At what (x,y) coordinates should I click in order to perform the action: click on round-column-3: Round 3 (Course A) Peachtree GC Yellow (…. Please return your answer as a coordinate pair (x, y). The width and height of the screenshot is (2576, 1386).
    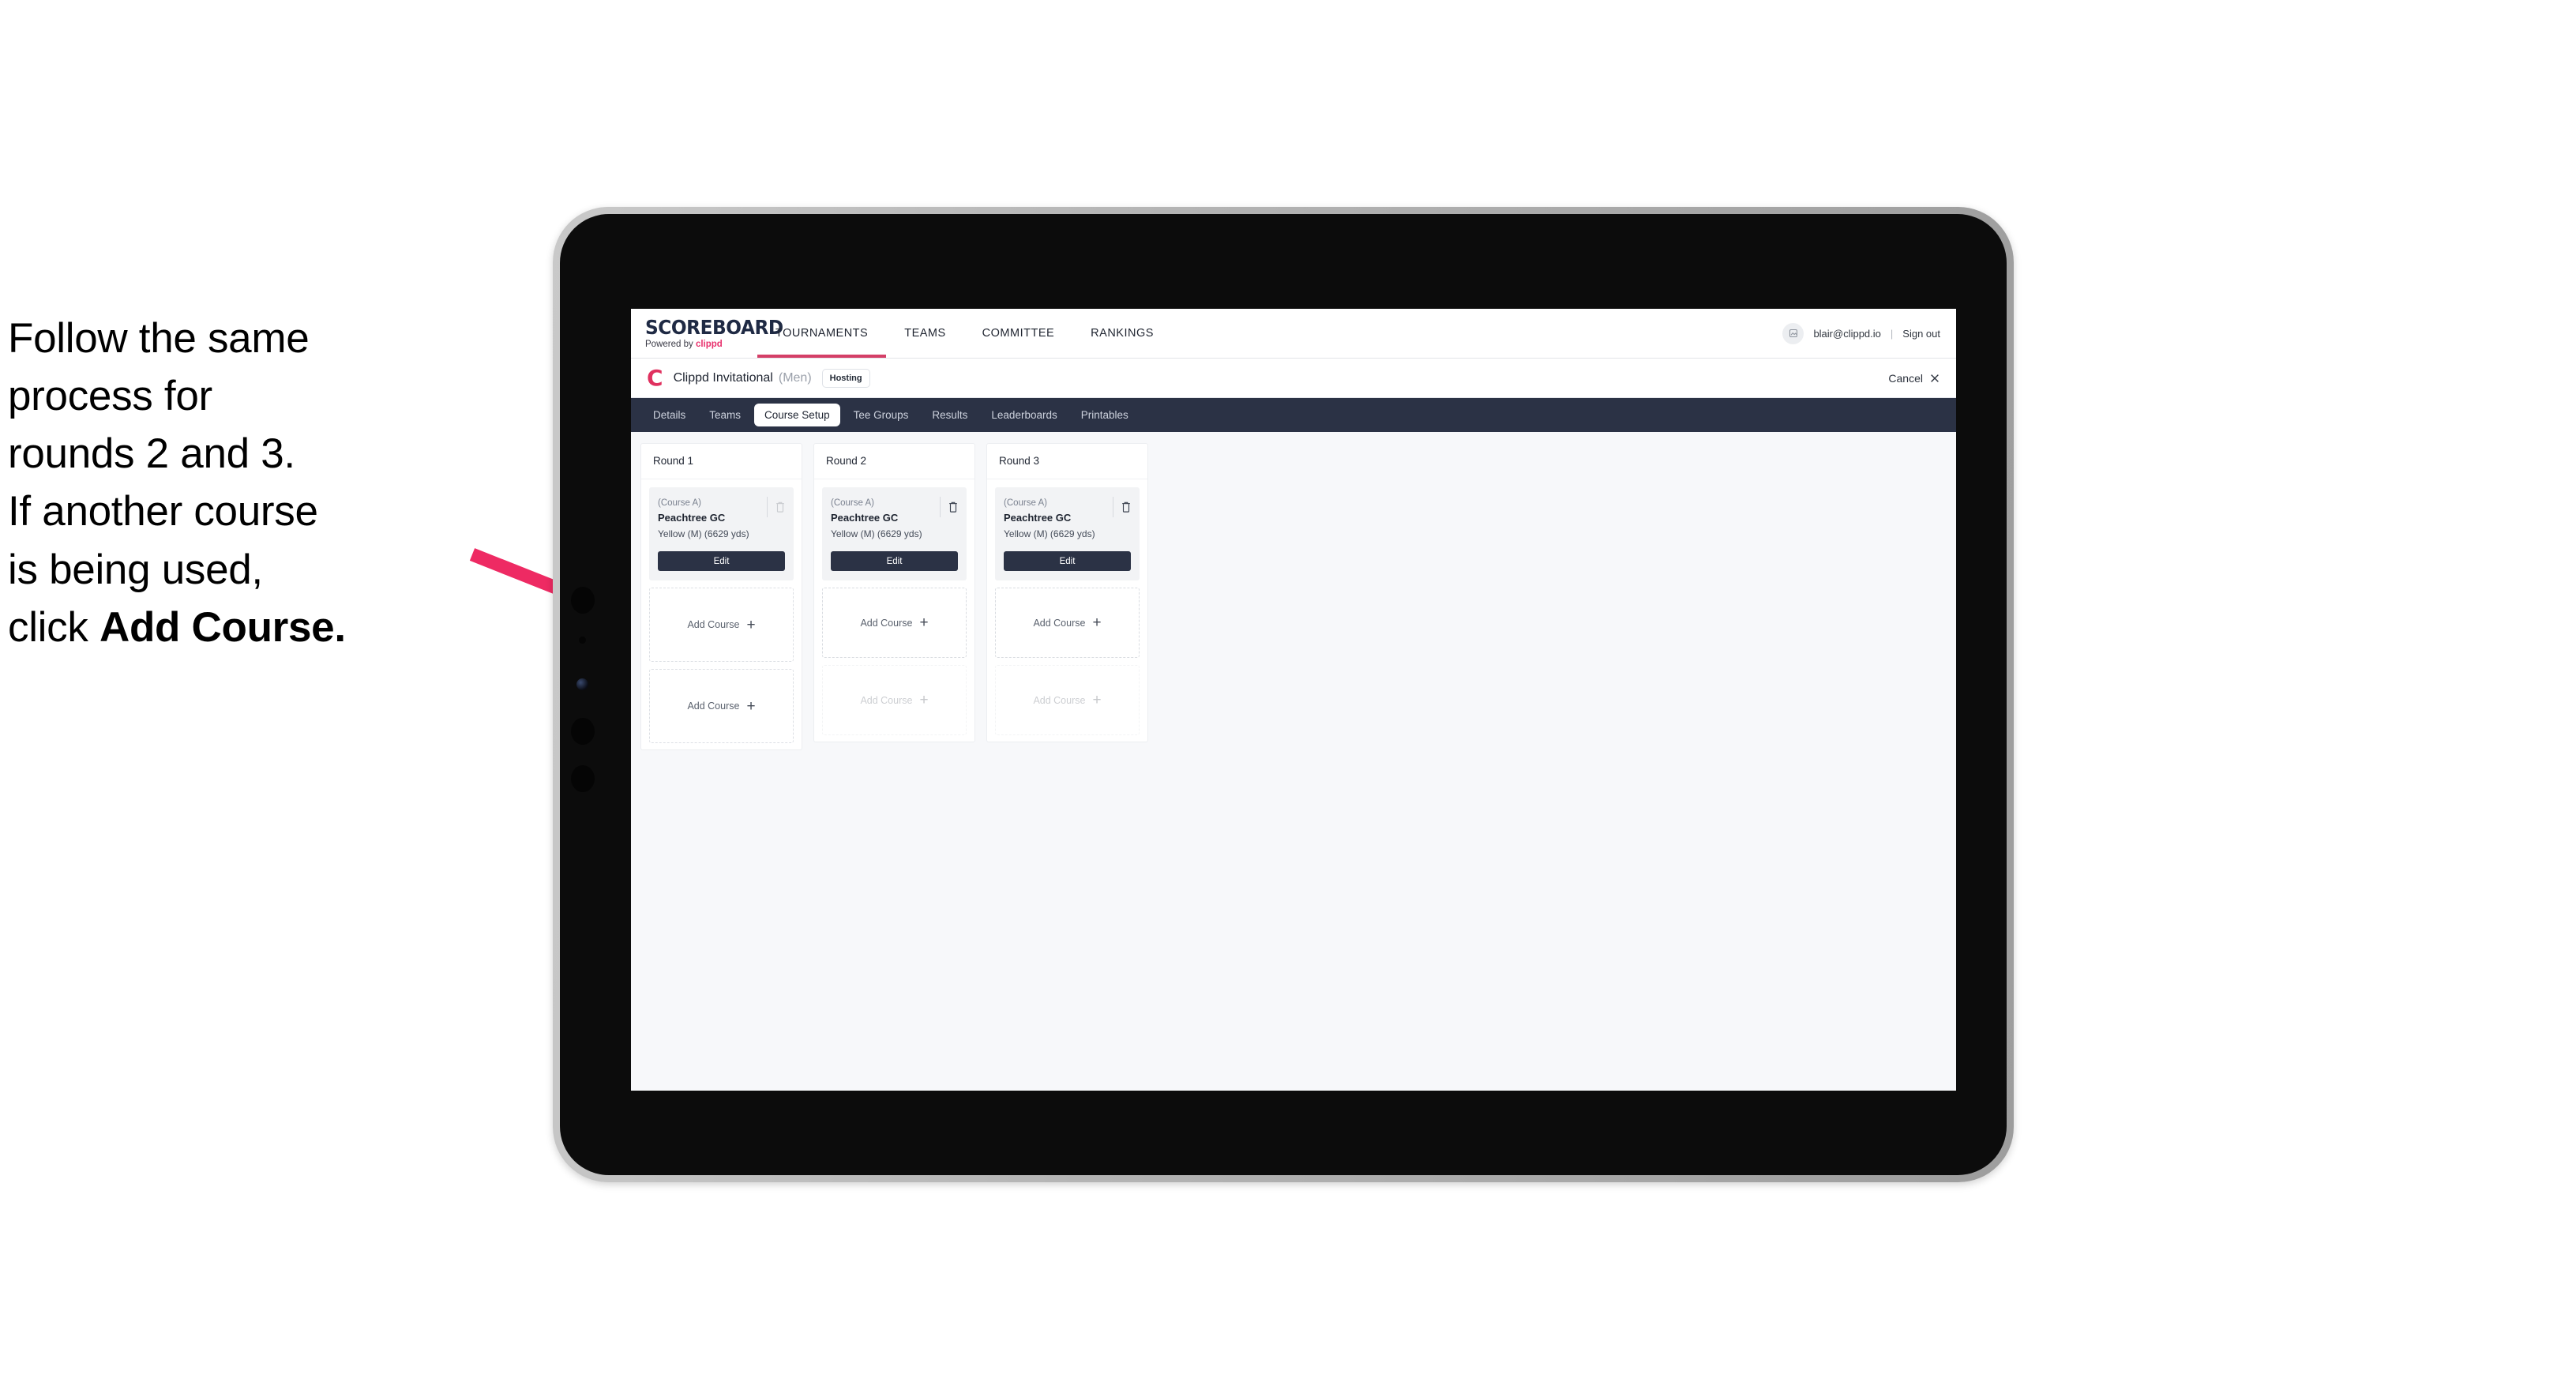
    Looking at the image, I should click on (1067, 593).